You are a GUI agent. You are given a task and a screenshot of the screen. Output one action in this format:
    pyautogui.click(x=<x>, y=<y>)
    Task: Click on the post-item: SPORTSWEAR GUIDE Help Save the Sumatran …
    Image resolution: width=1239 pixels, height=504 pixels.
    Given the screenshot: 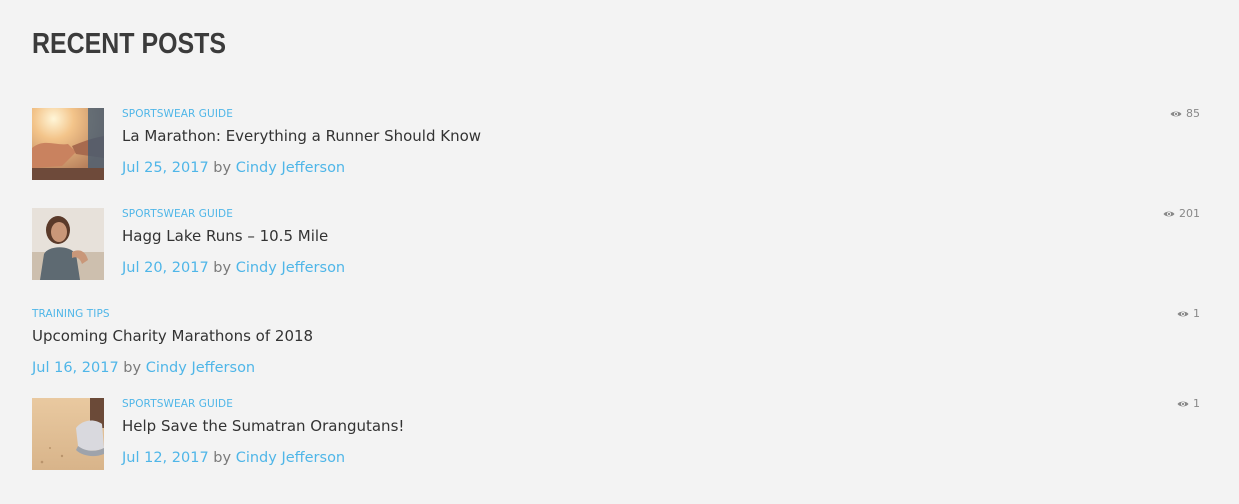 What is the action you would take?
    pyautogui.click(x=616, y=434)
    